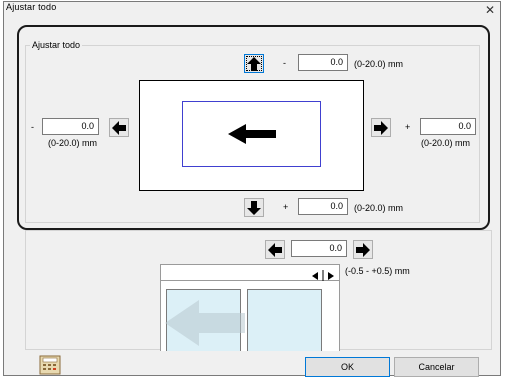 Image resolution: width=505 pixels, height=379 pixels. I want to click on move-up-button, so click(254, 63).